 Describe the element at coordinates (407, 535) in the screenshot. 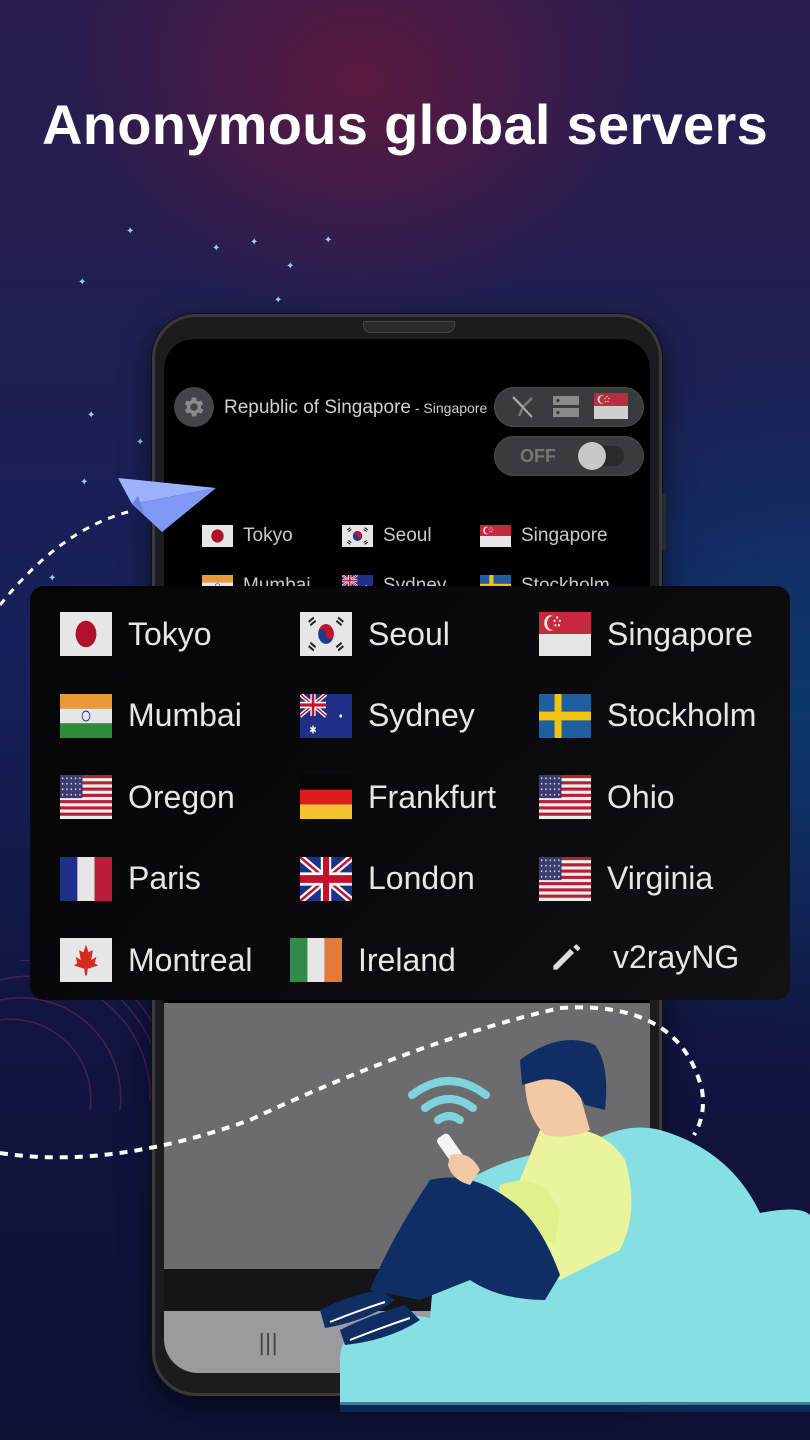

I see `server-preview-label: Seoul` at that location.